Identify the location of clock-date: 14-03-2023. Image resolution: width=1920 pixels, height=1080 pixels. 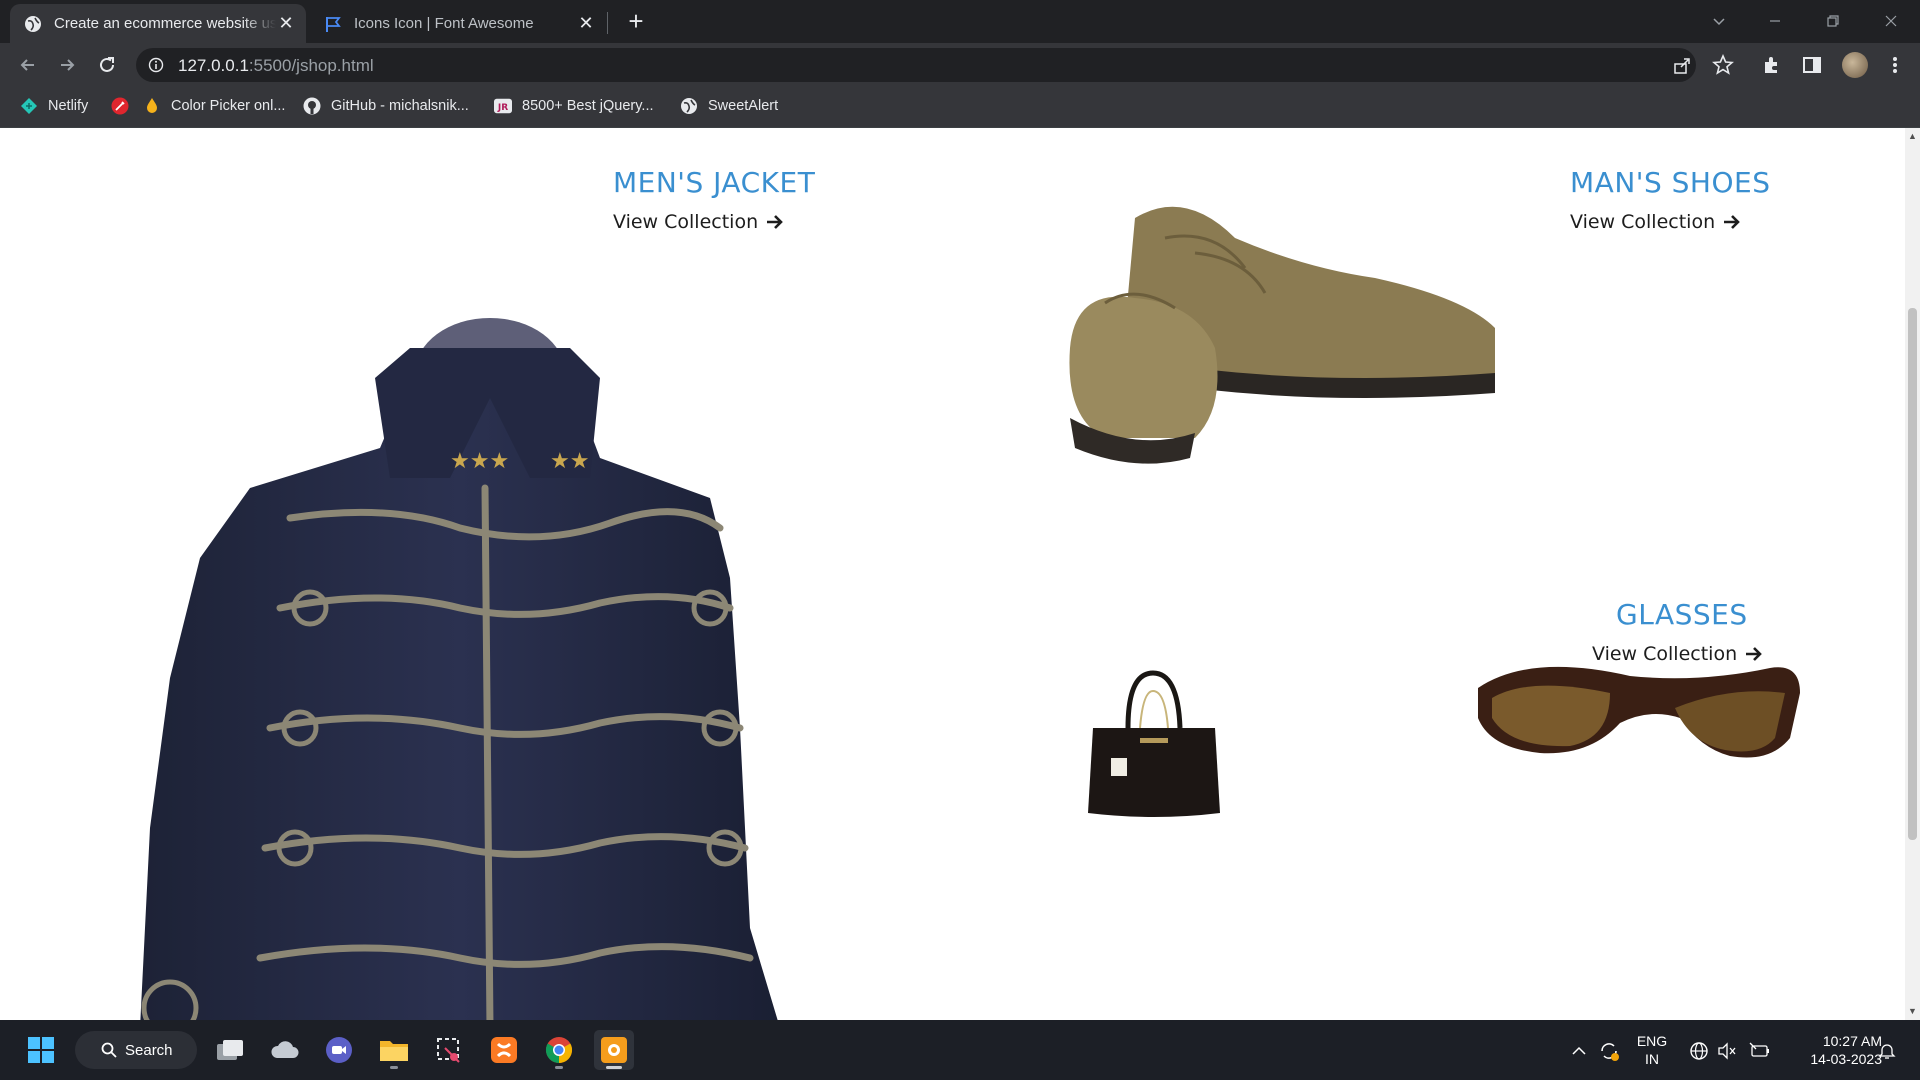
(1846, 1059).